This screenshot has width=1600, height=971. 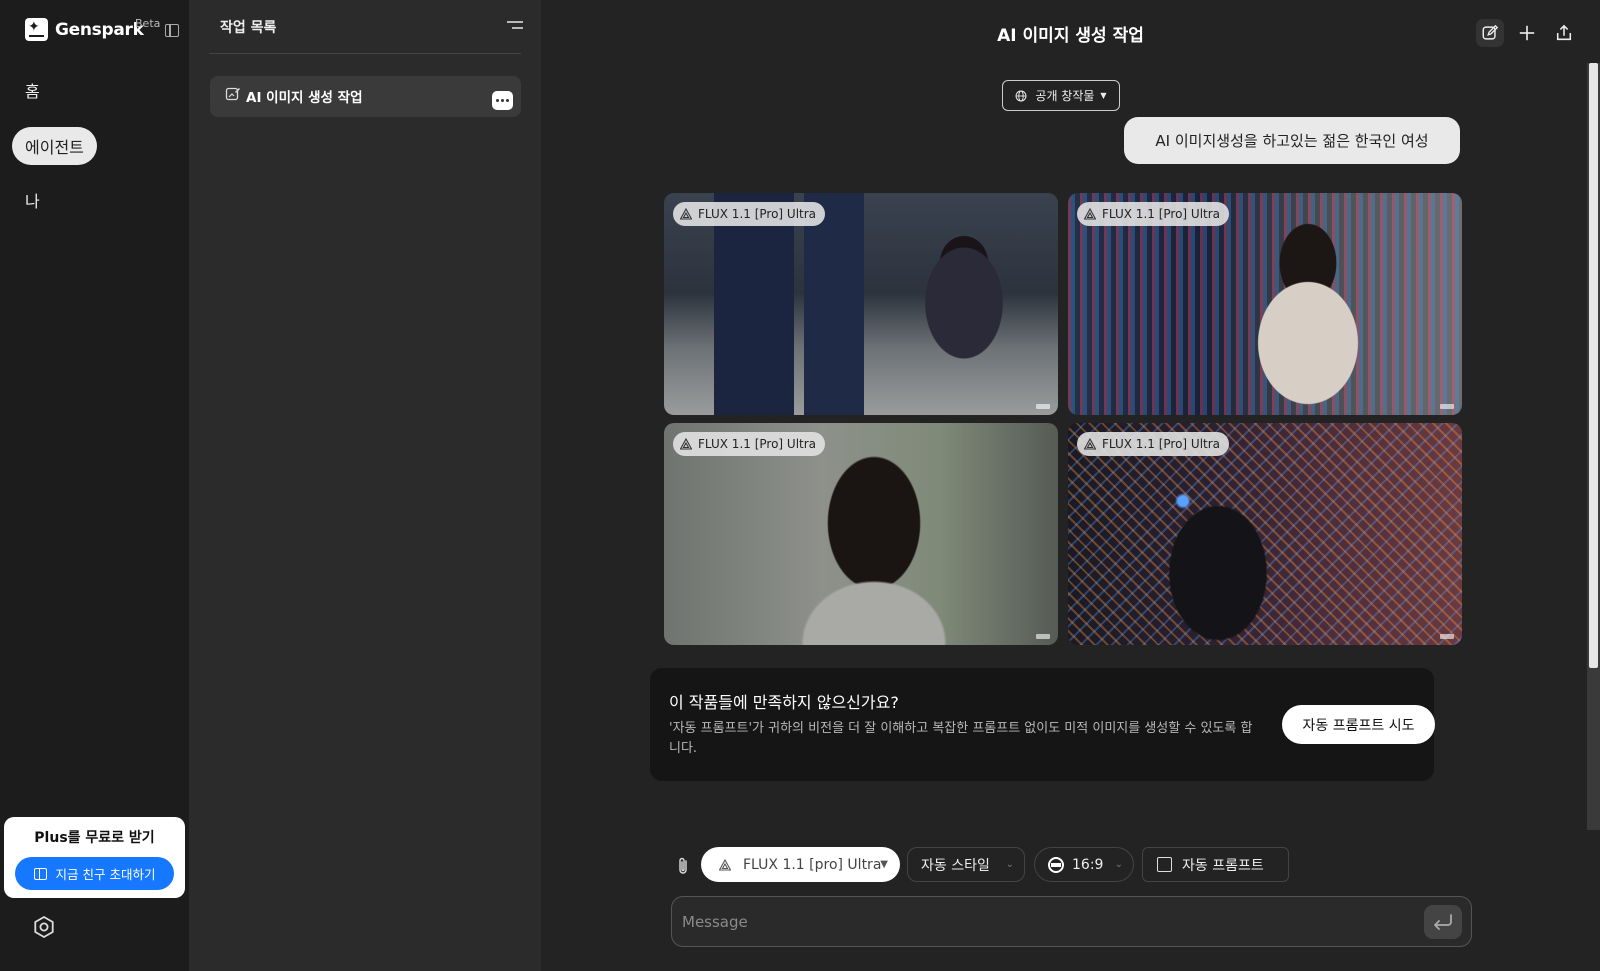 What do you see at coordinates (502, 100) in the screenshot?
I see `more-options-icon` at bounding box center [502, 100].